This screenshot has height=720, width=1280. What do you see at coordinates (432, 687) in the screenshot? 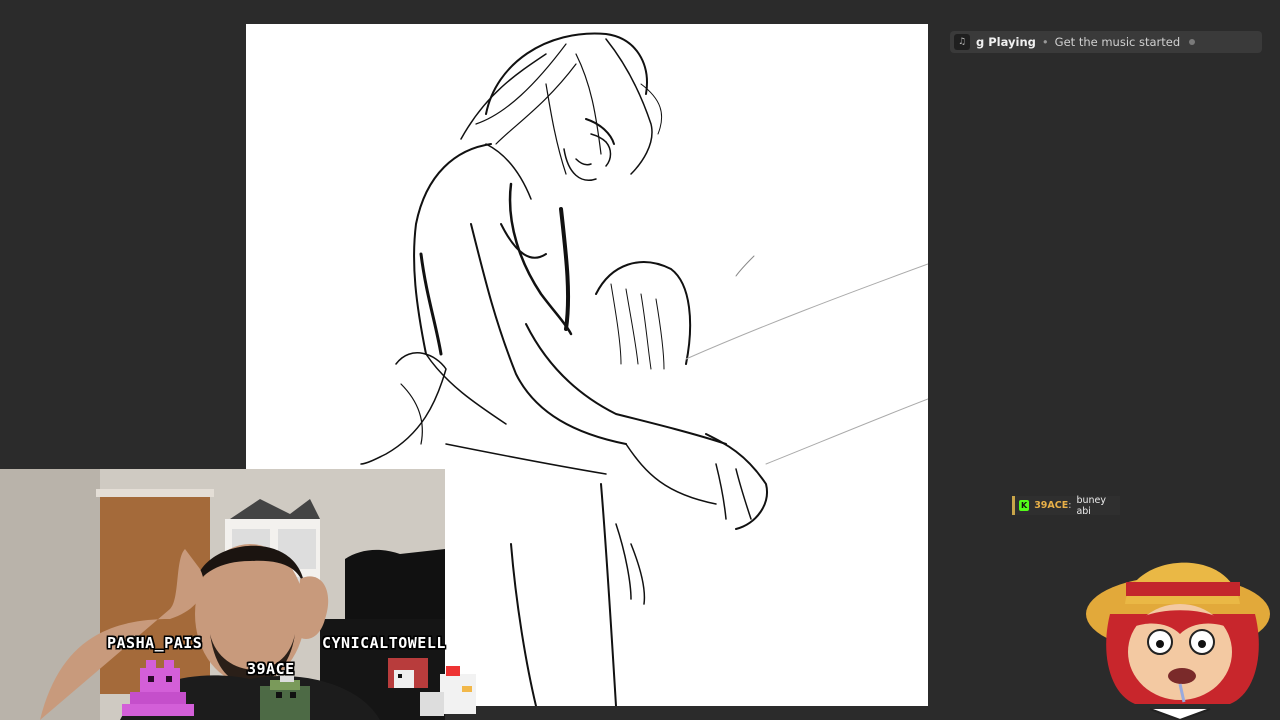
I see `pixel-chicken-icon` at bounding box center [432, 687].